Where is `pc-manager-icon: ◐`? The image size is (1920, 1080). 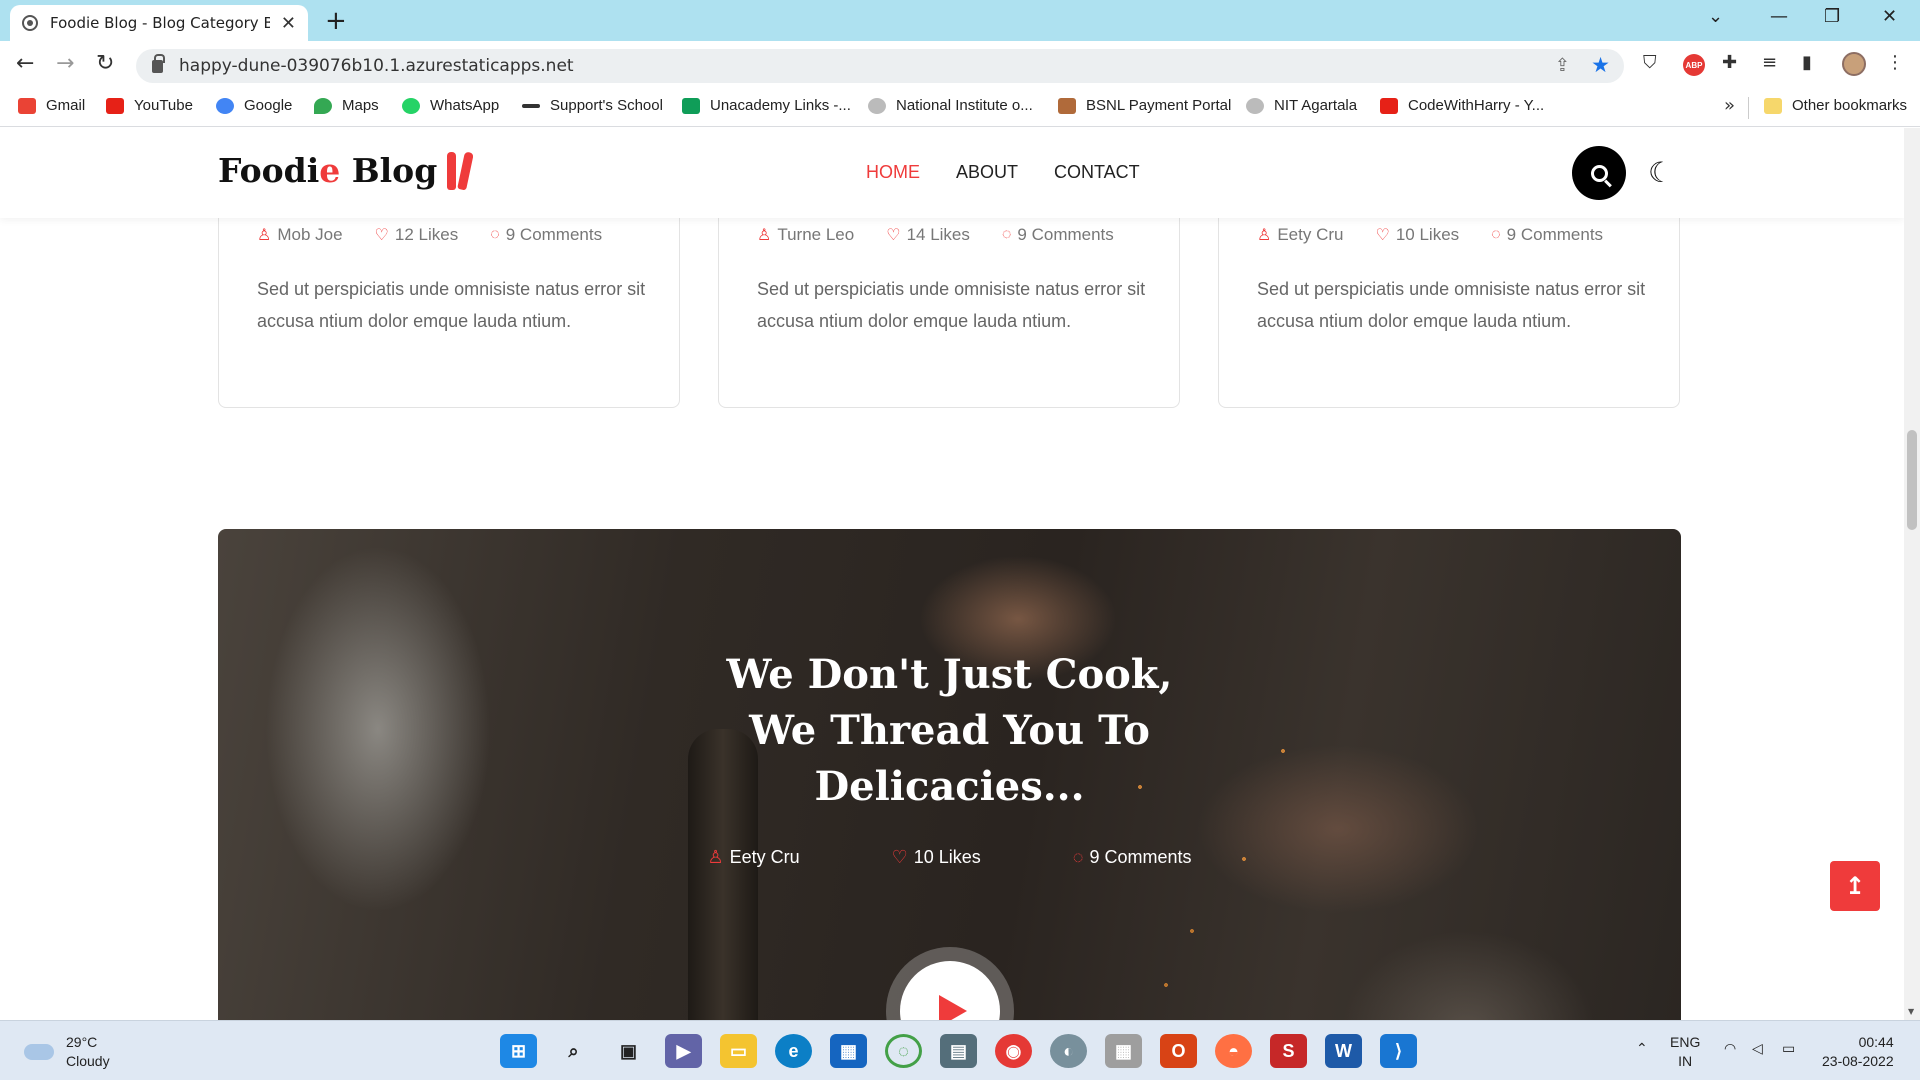 pc-manager-icon: ◐ is located at coordinates (1068, 1051).